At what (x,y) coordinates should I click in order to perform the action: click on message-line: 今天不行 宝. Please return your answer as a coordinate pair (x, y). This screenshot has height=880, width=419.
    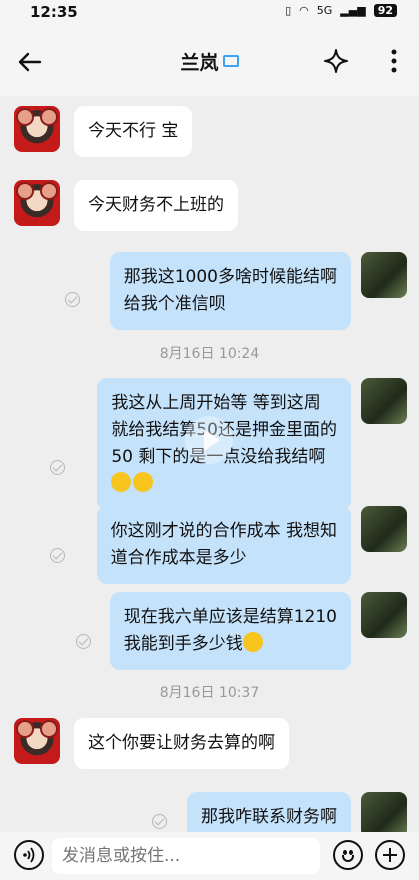
    Looking at the image, I should click on (133, 131).